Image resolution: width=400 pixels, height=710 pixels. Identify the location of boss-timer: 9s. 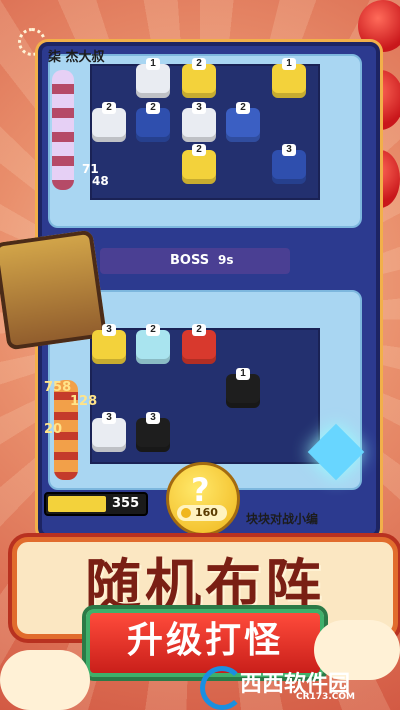
(226, 260).